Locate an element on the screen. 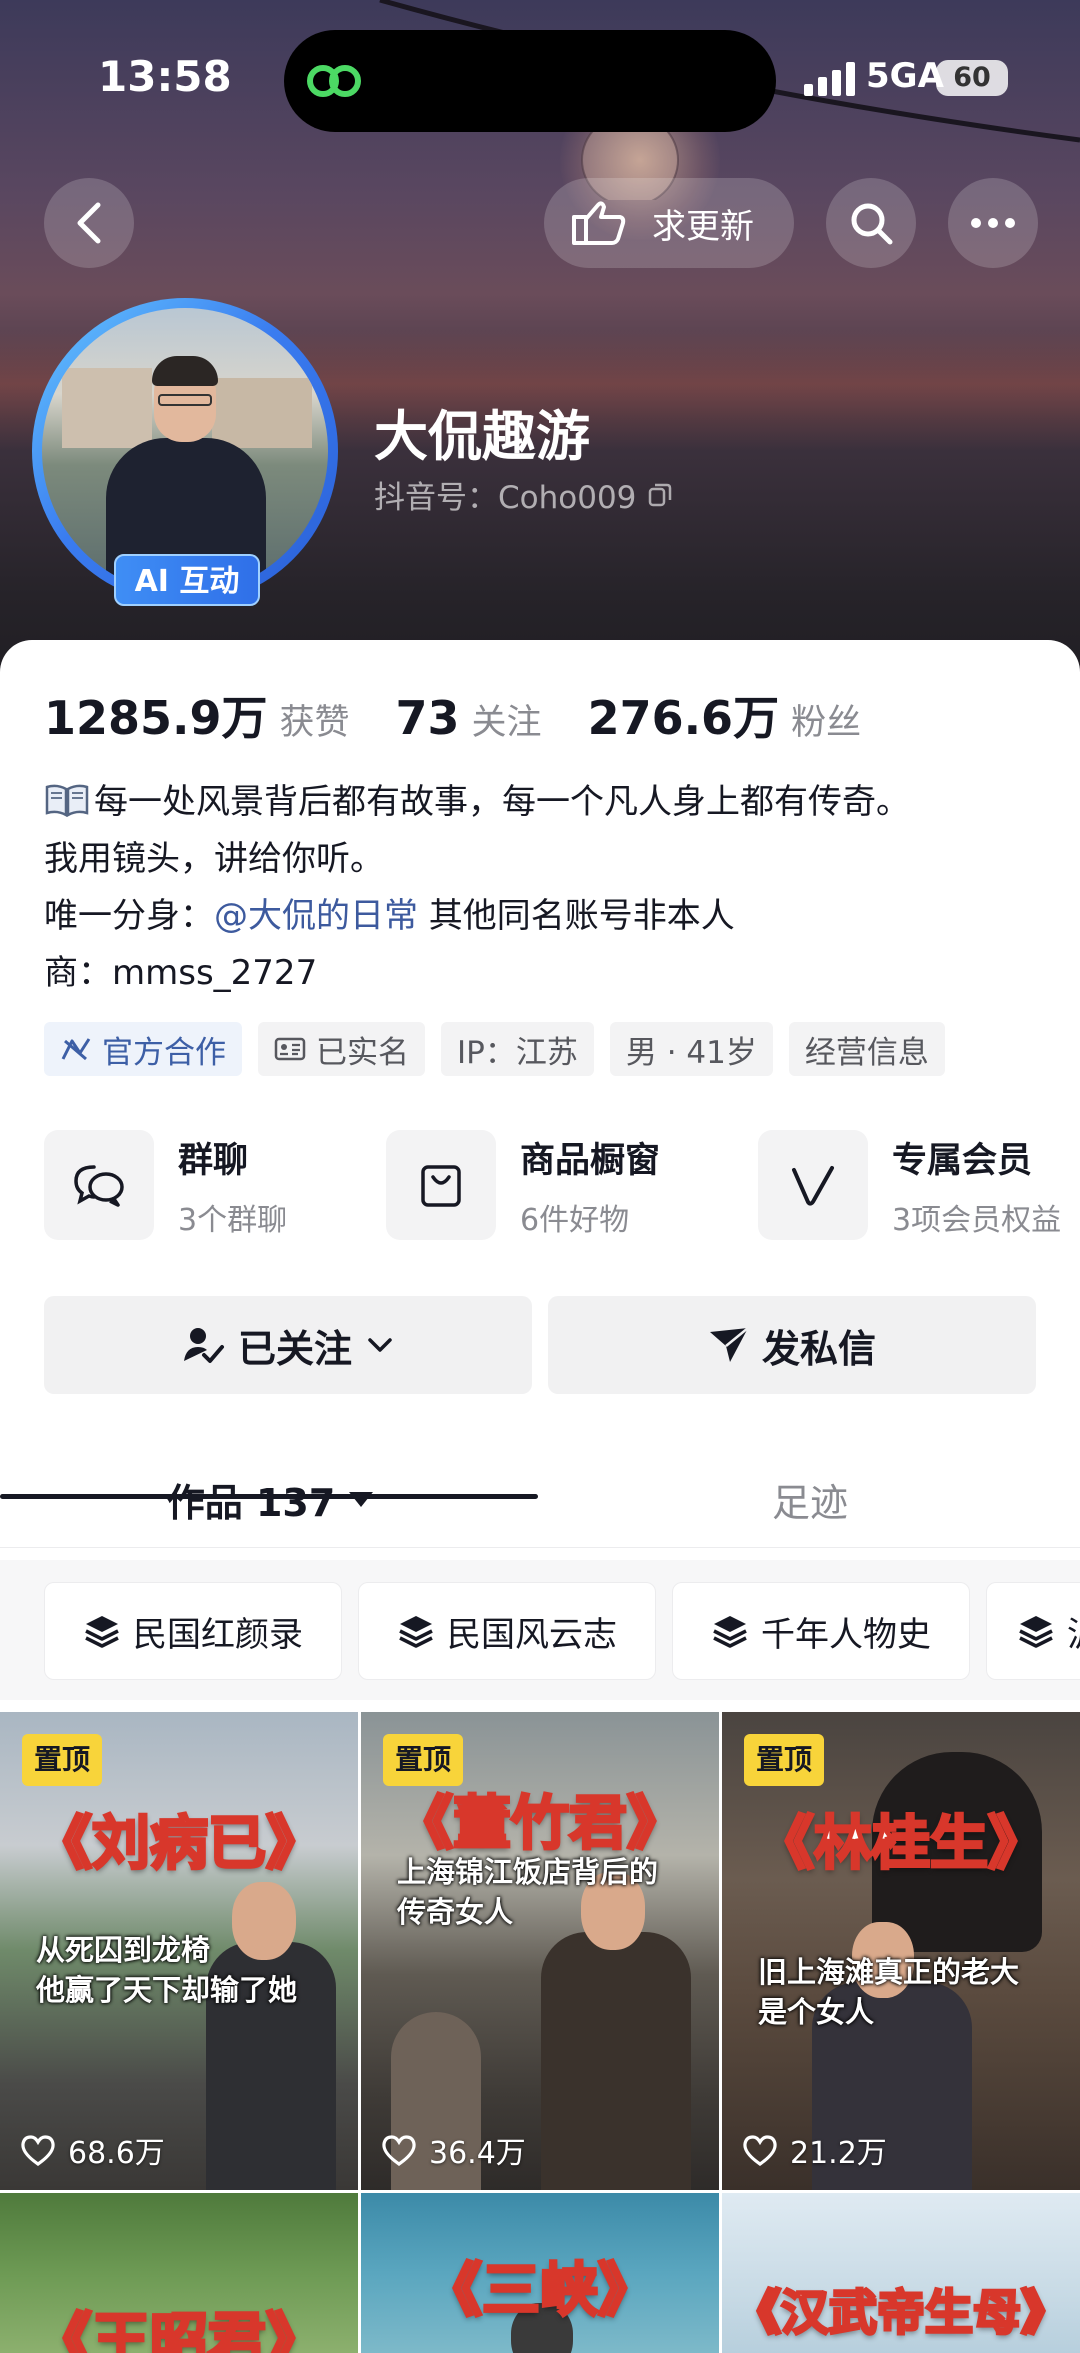 This screenshot has height=2353, width=1080. likes-count: 1285.9万 is located at coordinates (156, 715).